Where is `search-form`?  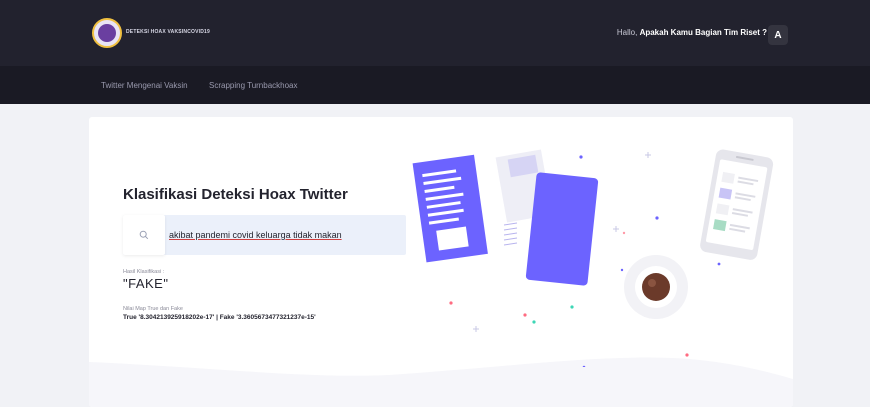 search-form is located at coordinates (264, 235).